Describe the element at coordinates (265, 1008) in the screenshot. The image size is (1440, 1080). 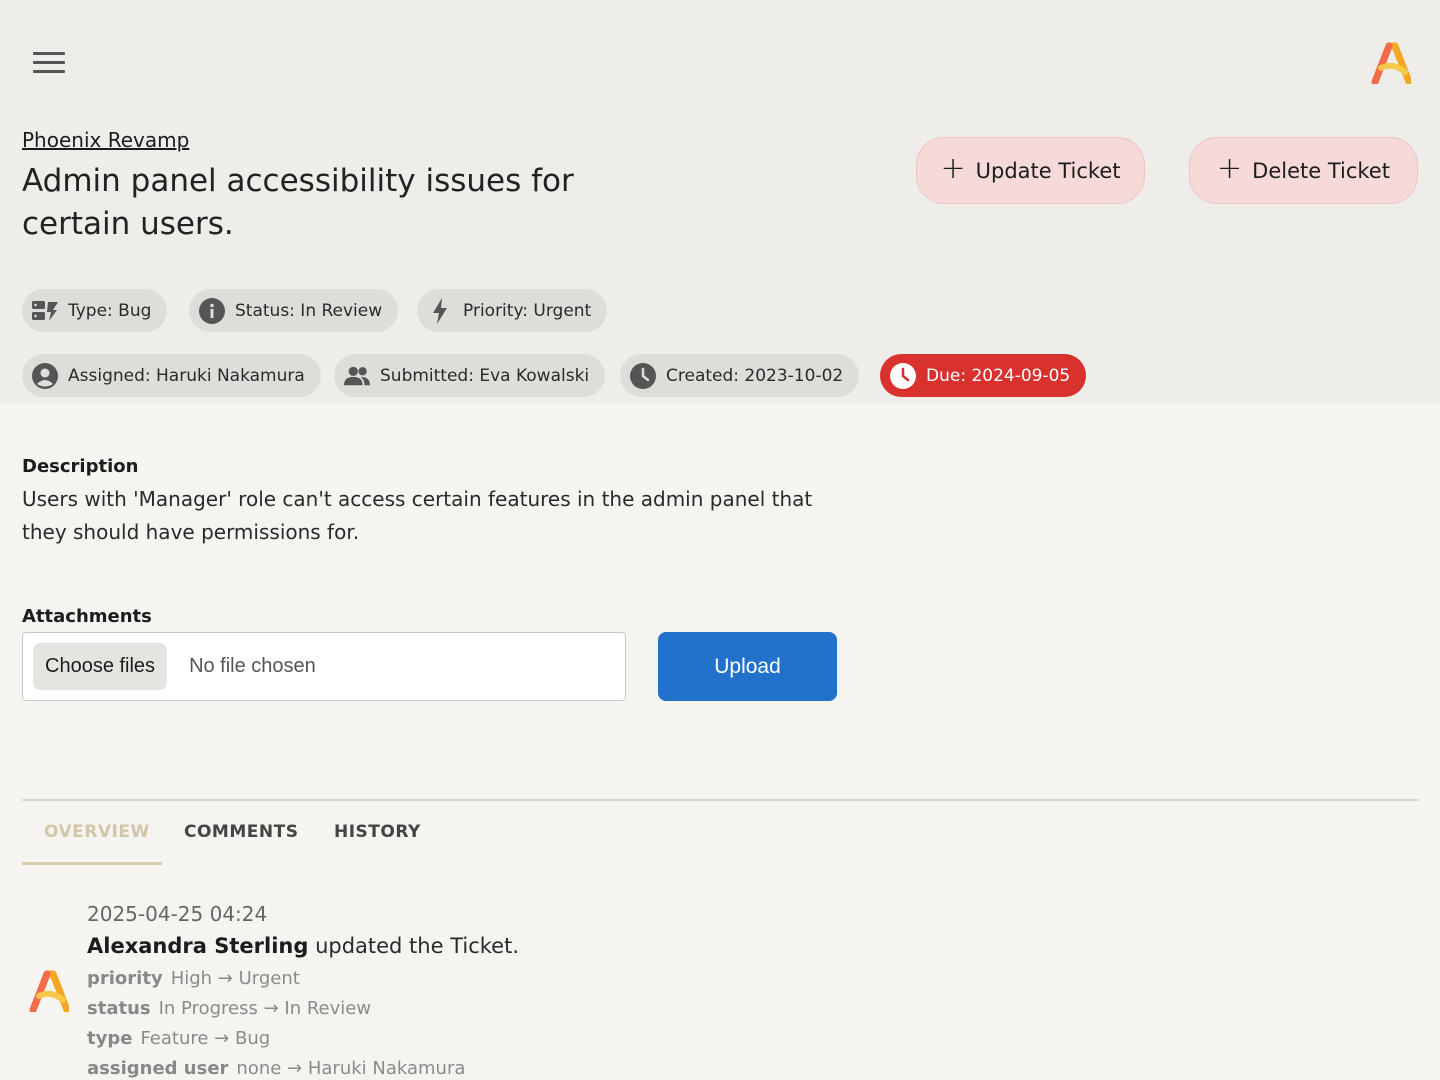
I see `change-value: In Progress → In Review` at that location.